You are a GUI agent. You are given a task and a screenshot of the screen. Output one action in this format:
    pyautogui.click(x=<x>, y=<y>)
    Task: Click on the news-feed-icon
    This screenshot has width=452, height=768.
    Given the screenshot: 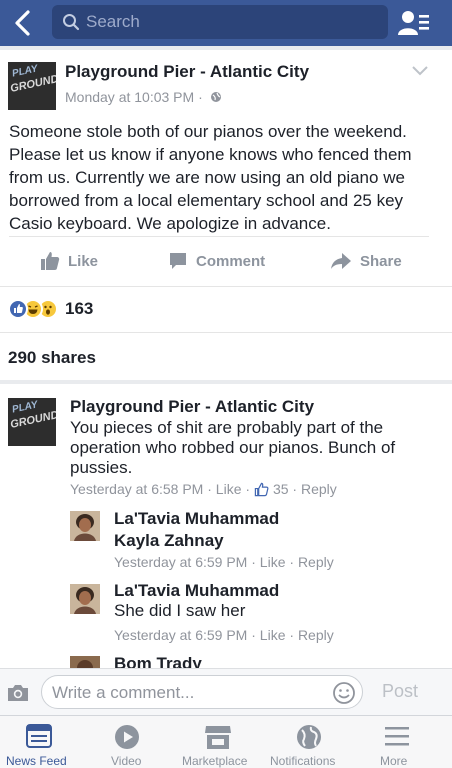 What is the action you would take?
    pyautogui.click(x=39, y=736)
    